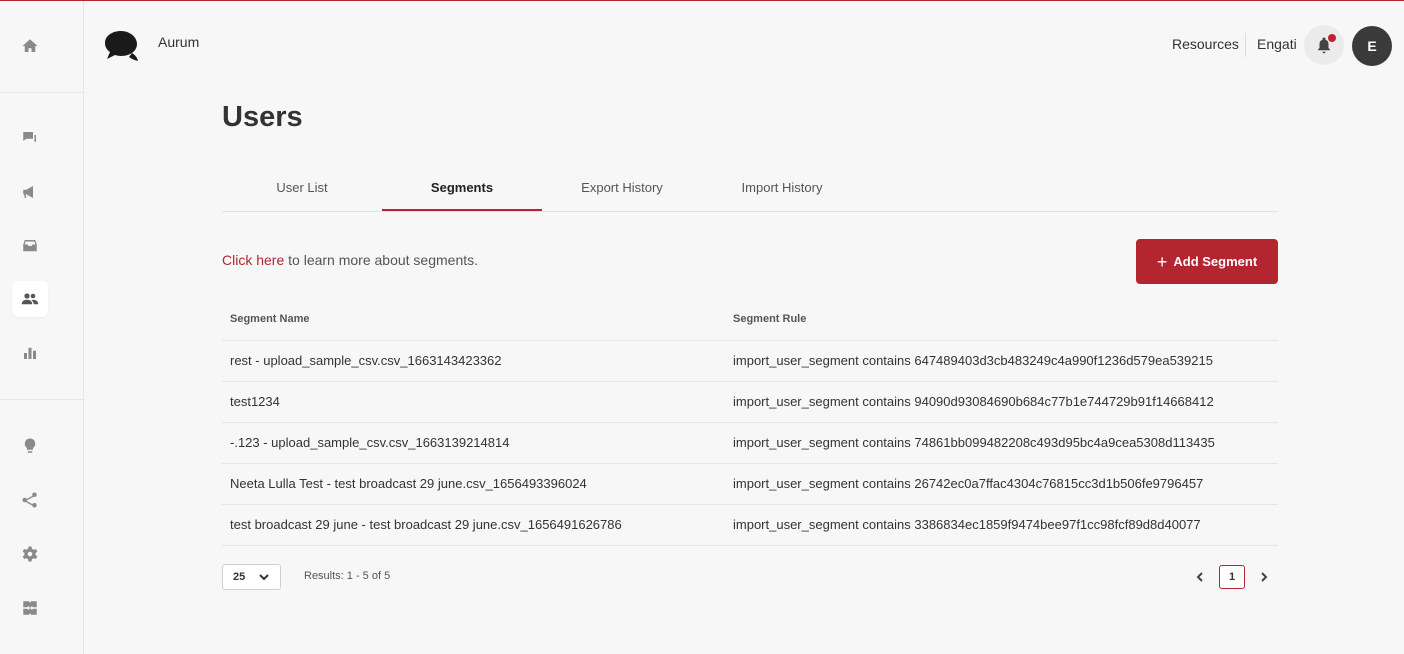 This screenshot has width=1404, height=654. What do you see at coordinates (1324, 45) in the screenshot?
I see `notifications-button` at bounding box center [1324, 45].